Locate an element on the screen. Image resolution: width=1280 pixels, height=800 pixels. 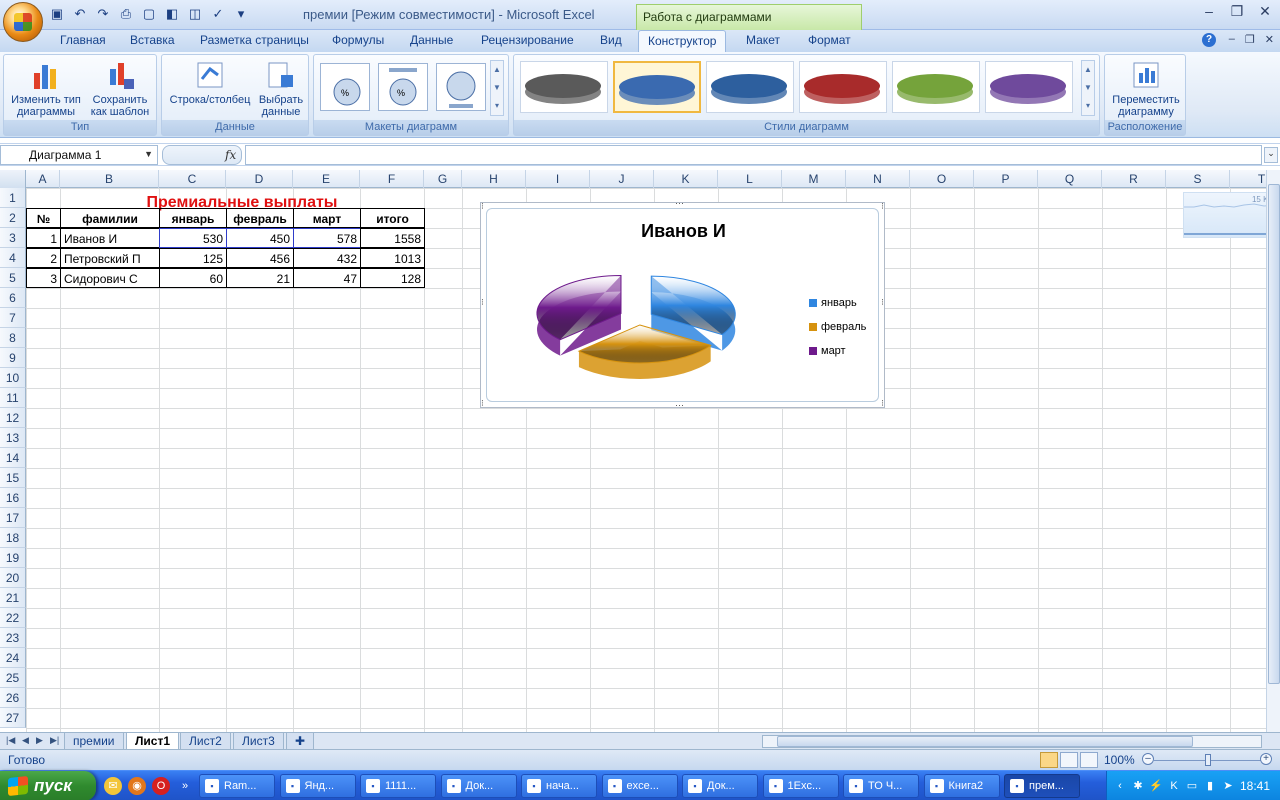
row-header: 13 is located at coordinates (13, 438).